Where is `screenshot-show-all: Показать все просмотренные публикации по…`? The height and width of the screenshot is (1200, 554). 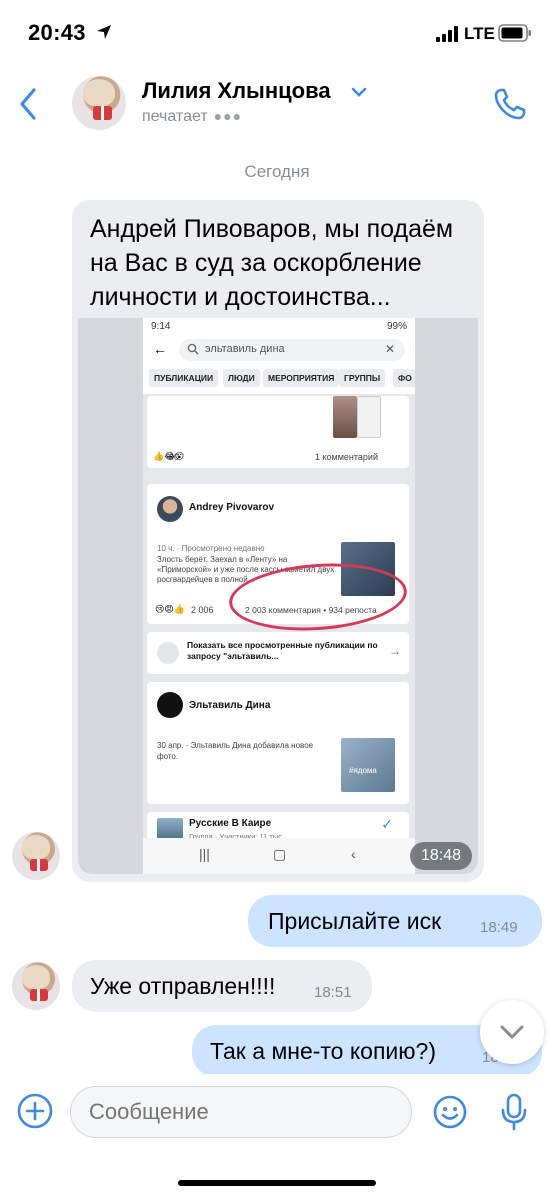 screenshot-show-all: Показать все просмотренные публикации по… is located at coordinates (282, 650).